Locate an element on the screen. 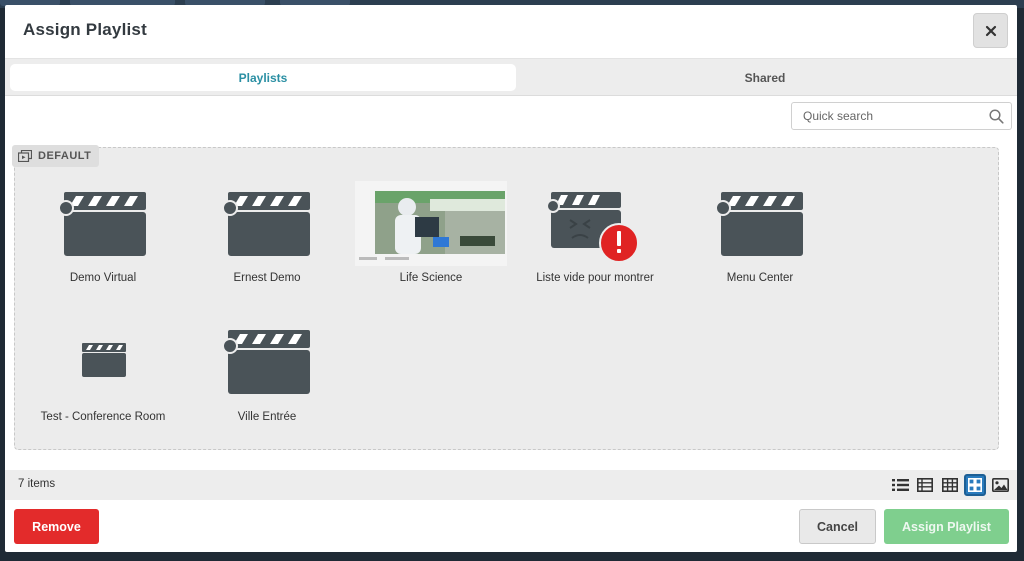 The width and height of the screenshot is (1024, 561). playlist-item: Life Science is located at coordinates (431, 235).